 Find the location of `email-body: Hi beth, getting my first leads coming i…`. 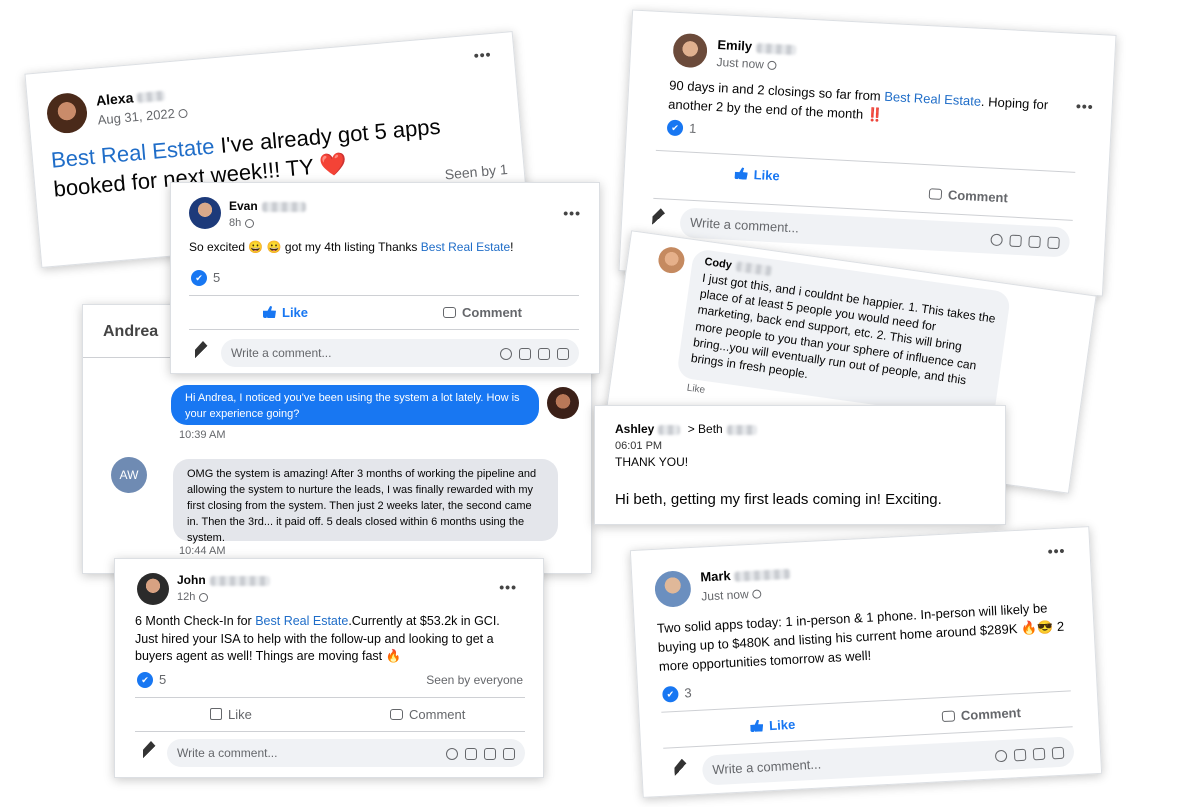

email-body: Hi beth, getting my first leads coming i… is located at coordinates (778, 499).